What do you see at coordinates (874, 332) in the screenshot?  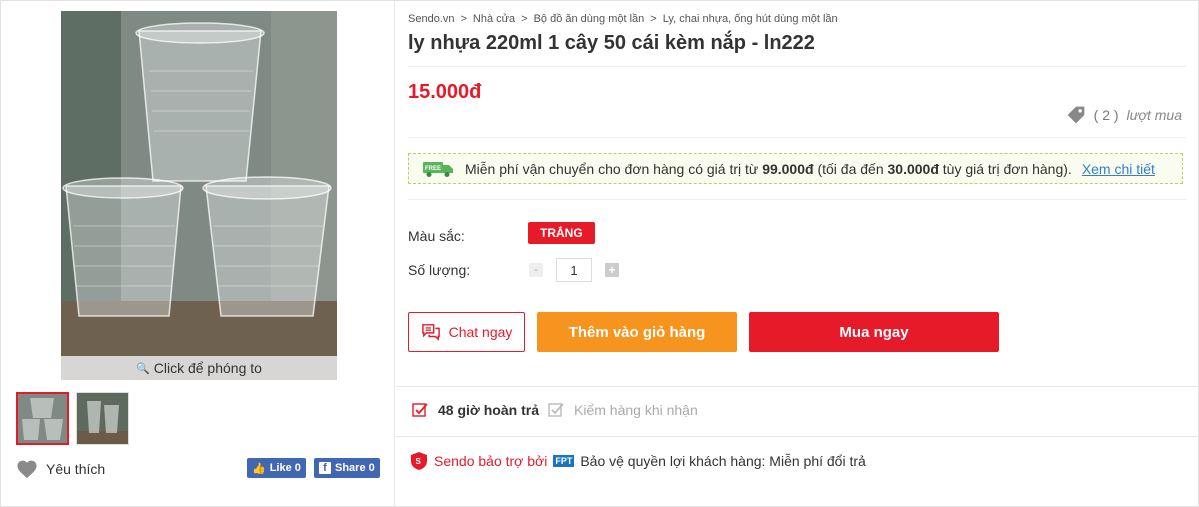 I see `buy-now-button: Mua ngay` at bounding box center [874, 332].